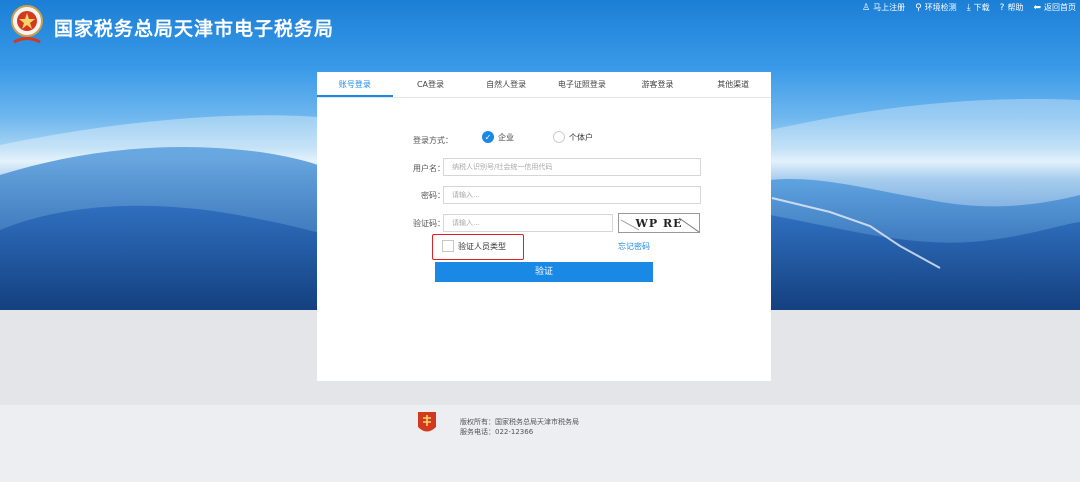 The image size is (1080, 482). I want to click on captcha-label: 验证码：, so click(429, 223).